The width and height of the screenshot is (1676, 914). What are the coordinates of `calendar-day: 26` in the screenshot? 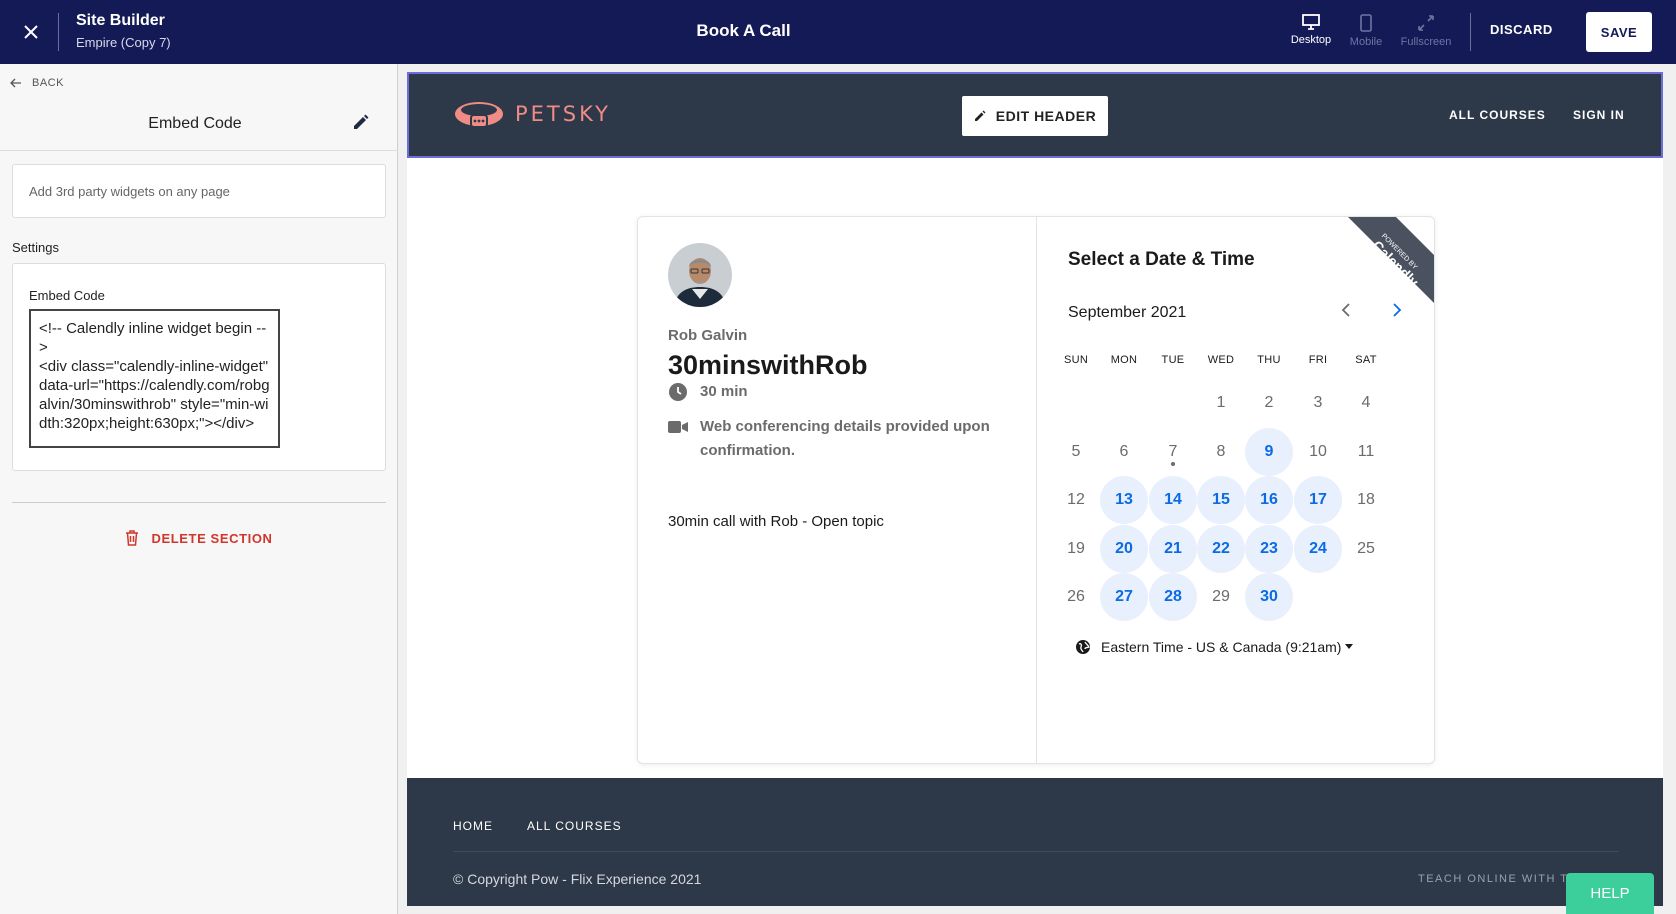 It's located at (1076, 597).